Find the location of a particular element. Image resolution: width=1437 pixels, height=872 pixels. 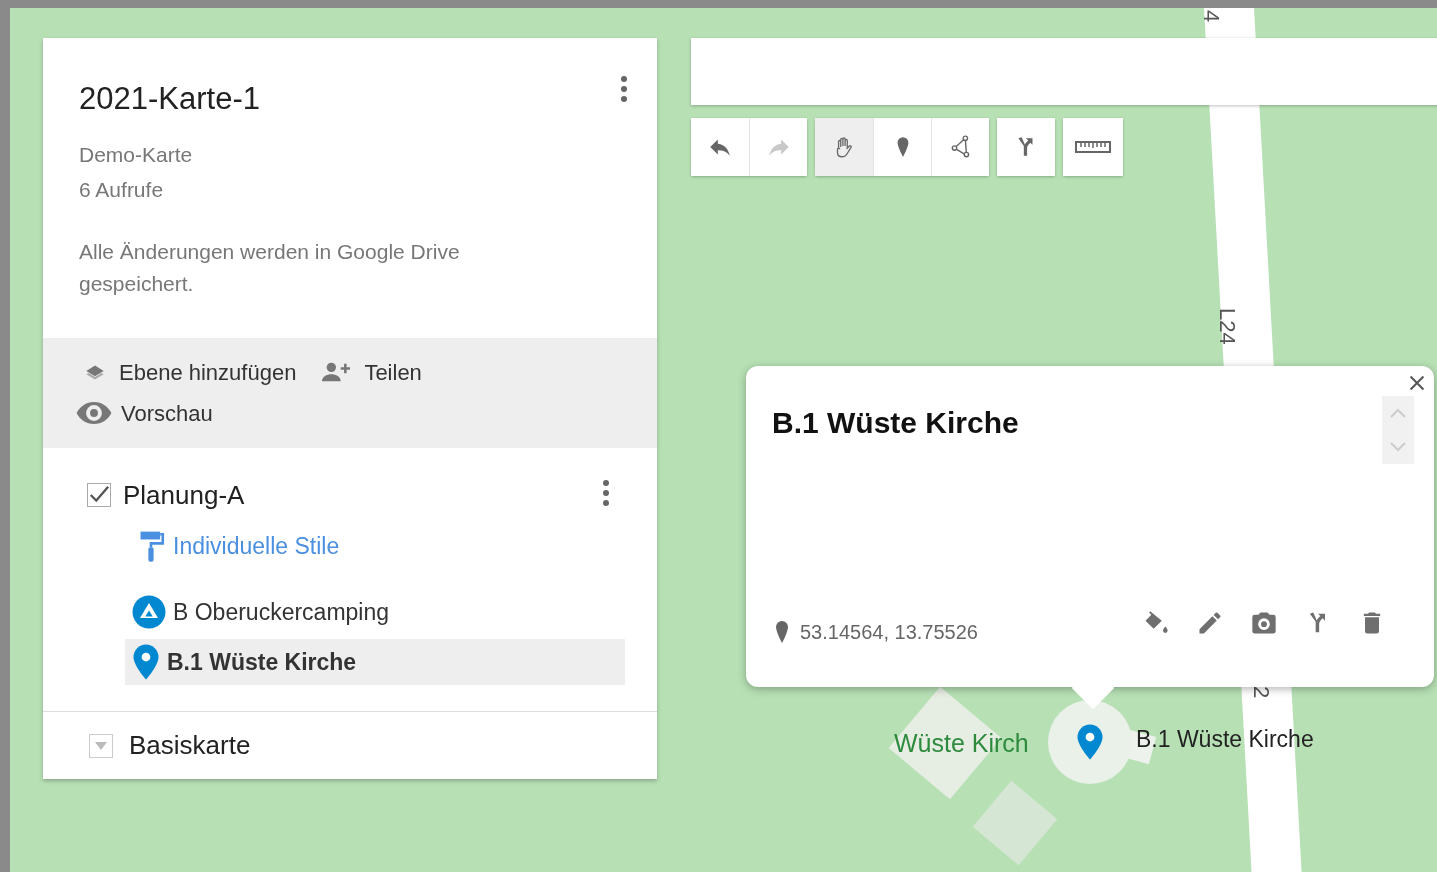

road-label: L24 is located at coordinates (1227, 326).